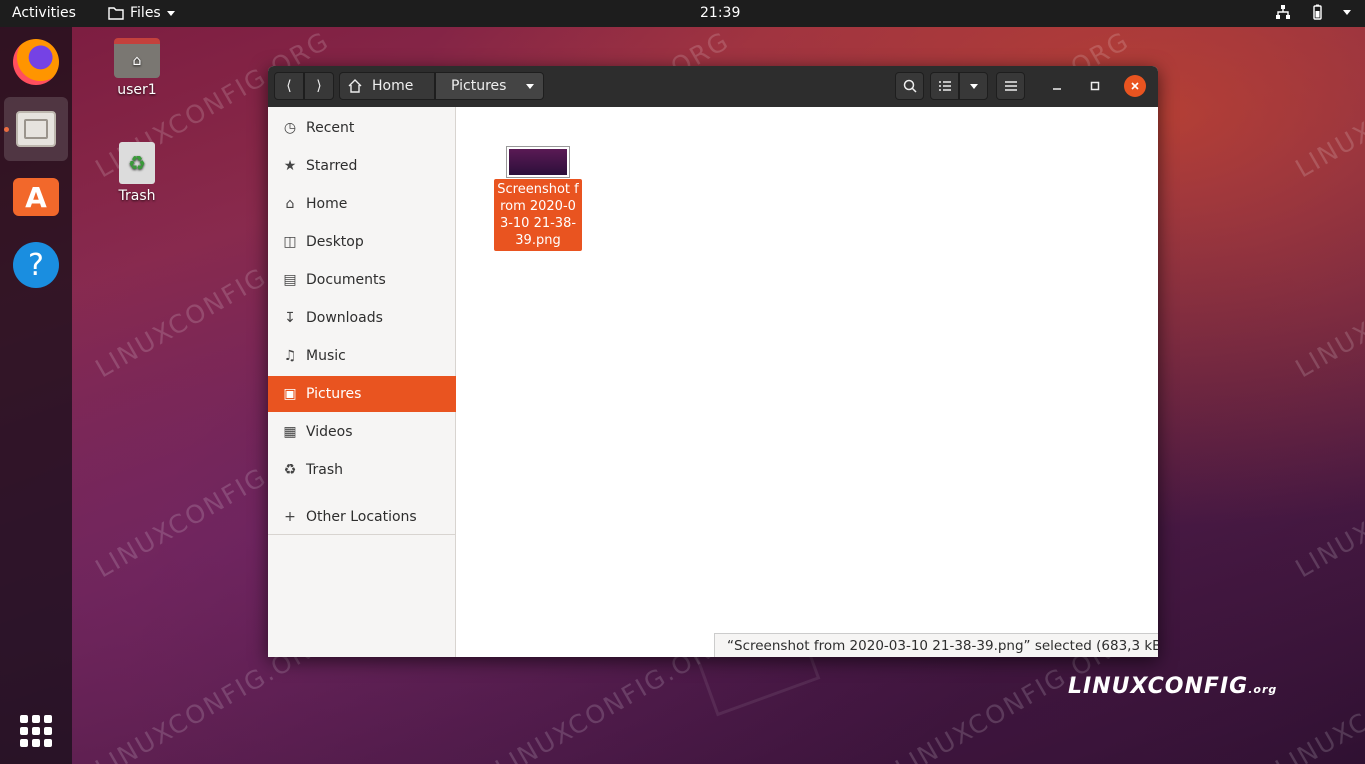 The image size is (1365, 764). What do you see at coordinates (346, 280) in the screenshot?
I see `sidebar-item-label: Documents` at bounding box center [346, 280].